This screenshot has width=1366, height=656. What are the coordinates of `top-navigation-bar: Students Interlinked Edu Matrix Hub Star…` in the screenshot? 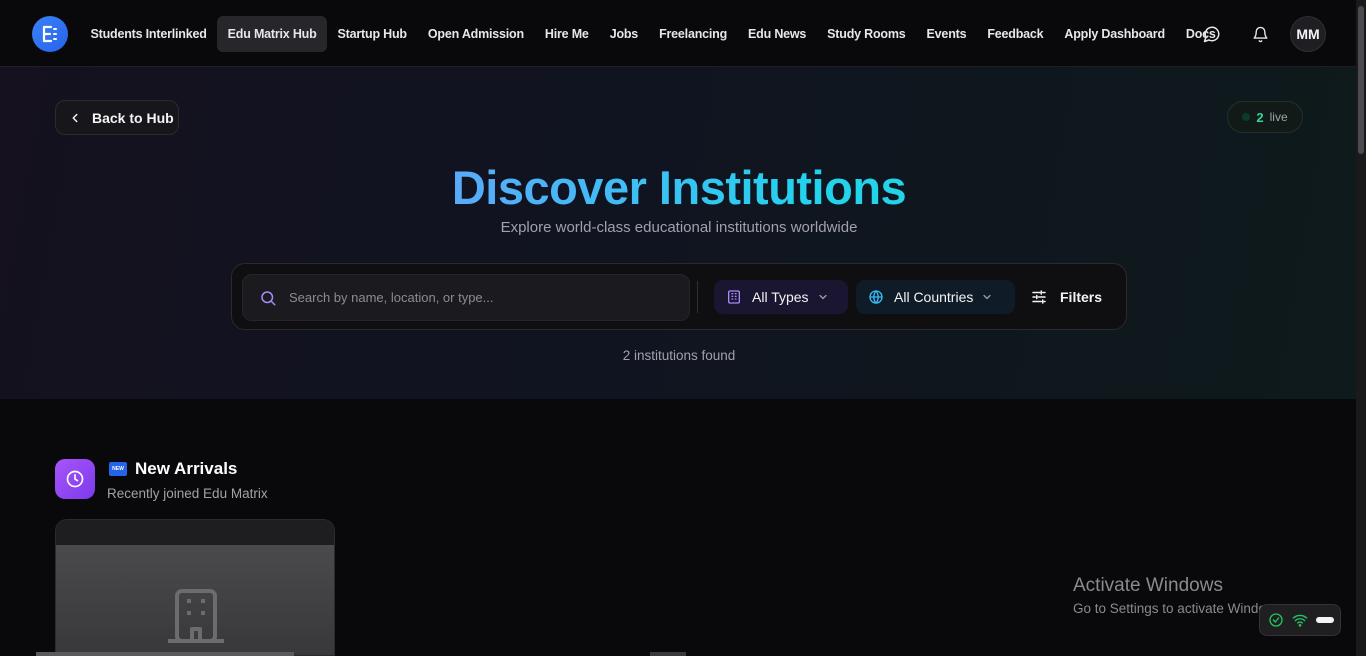 It's located at (678, 33).